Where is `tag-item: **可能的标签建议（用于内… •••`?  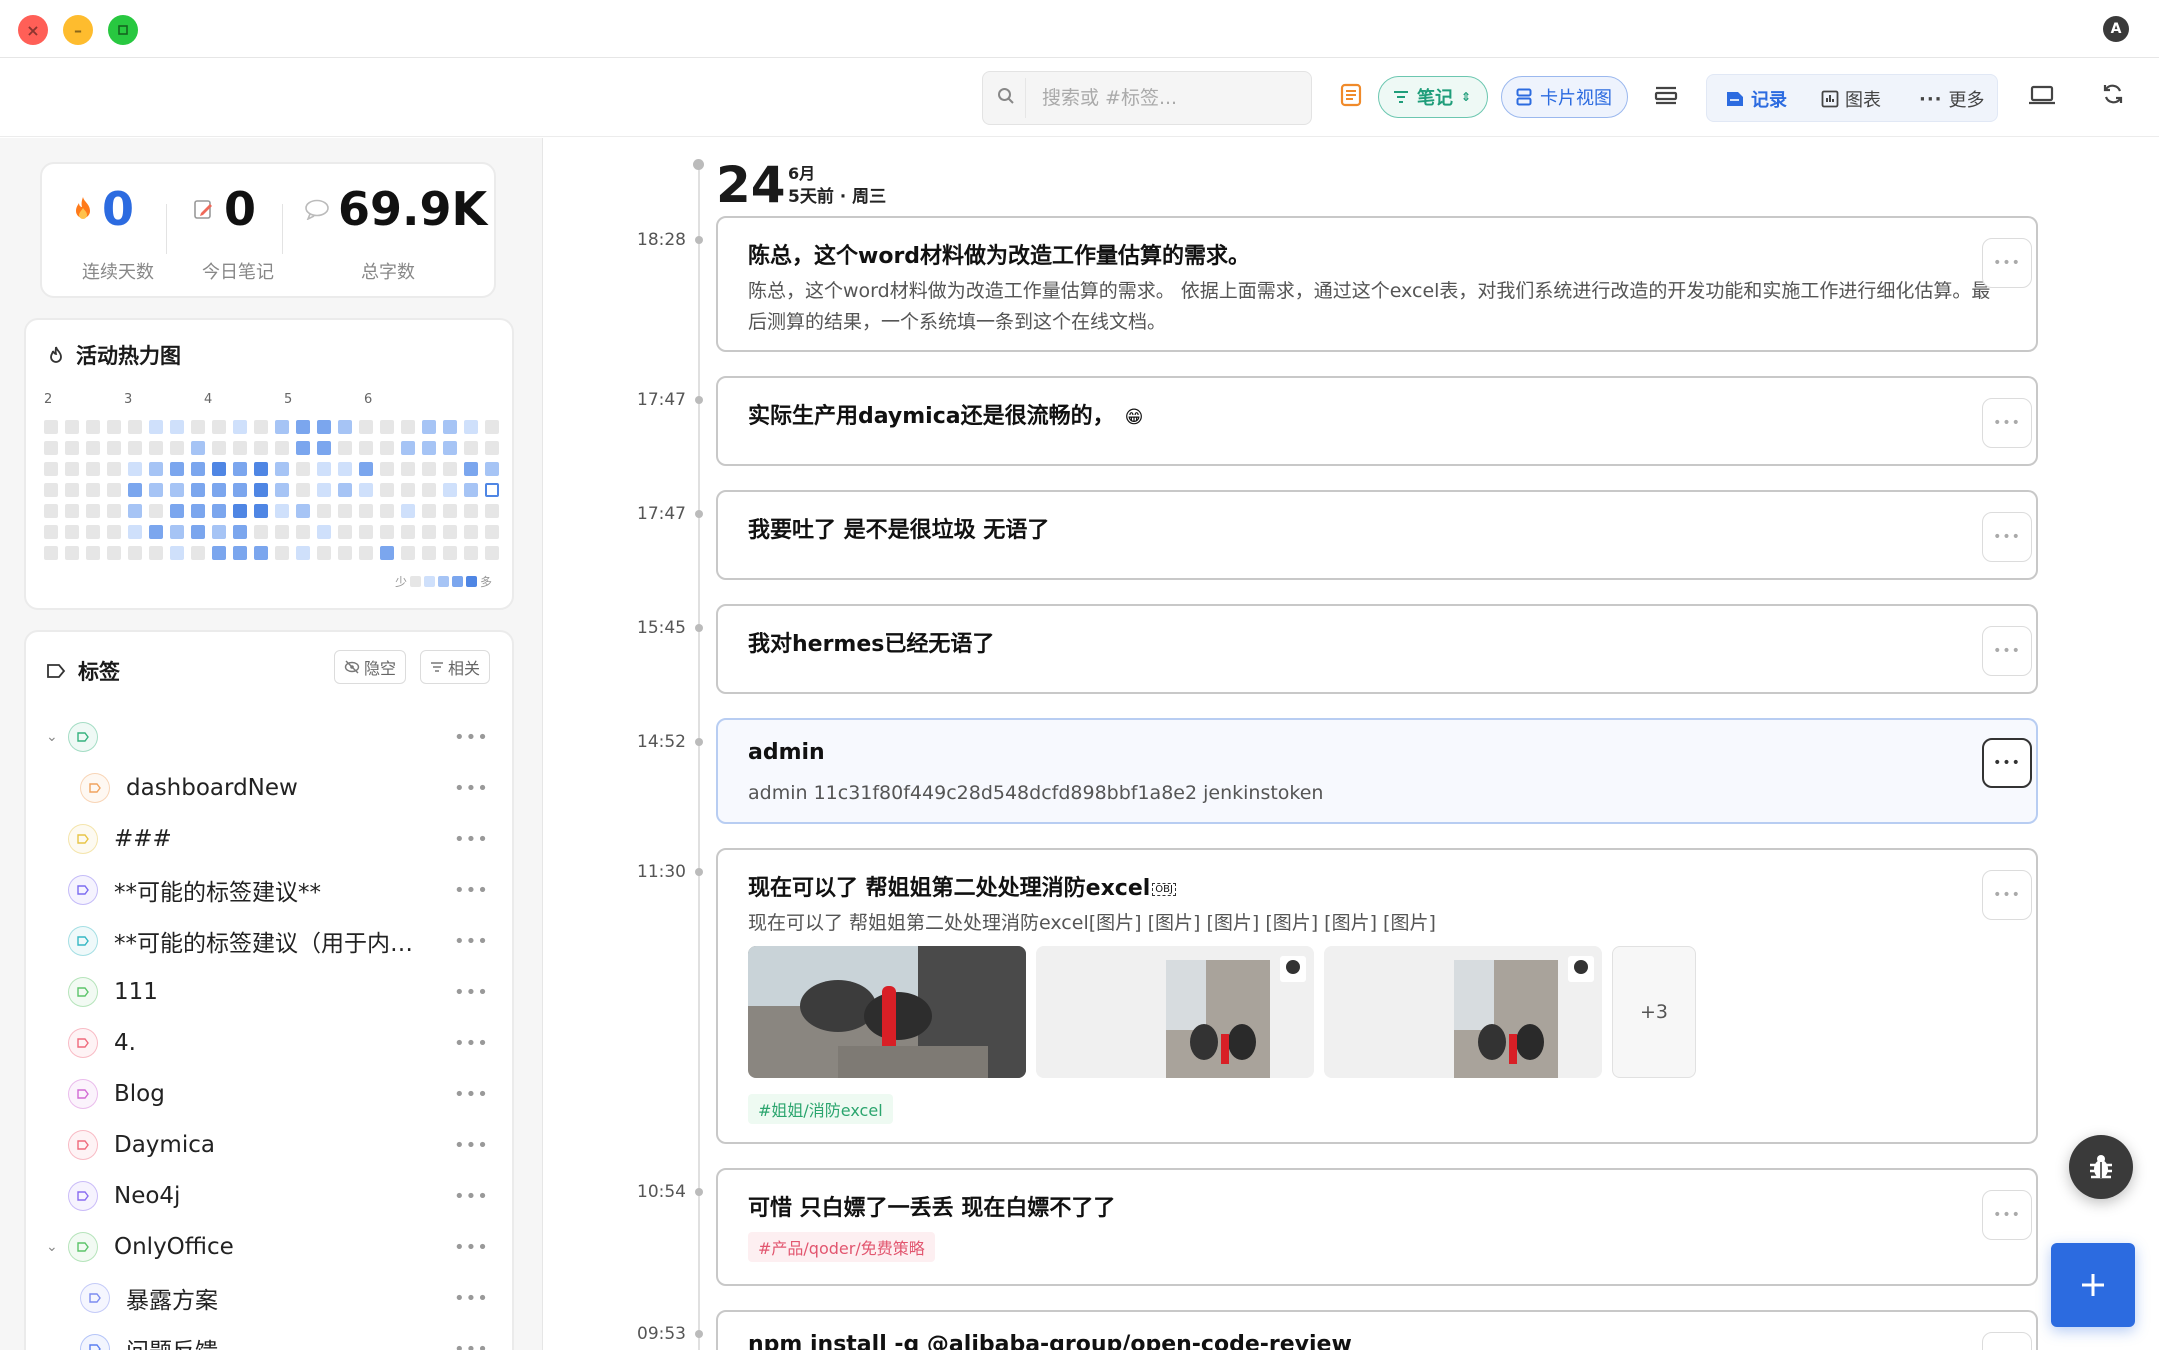
tag-item: **可能的标签建议（用于内… ••• is located at coordinates (267, 941).